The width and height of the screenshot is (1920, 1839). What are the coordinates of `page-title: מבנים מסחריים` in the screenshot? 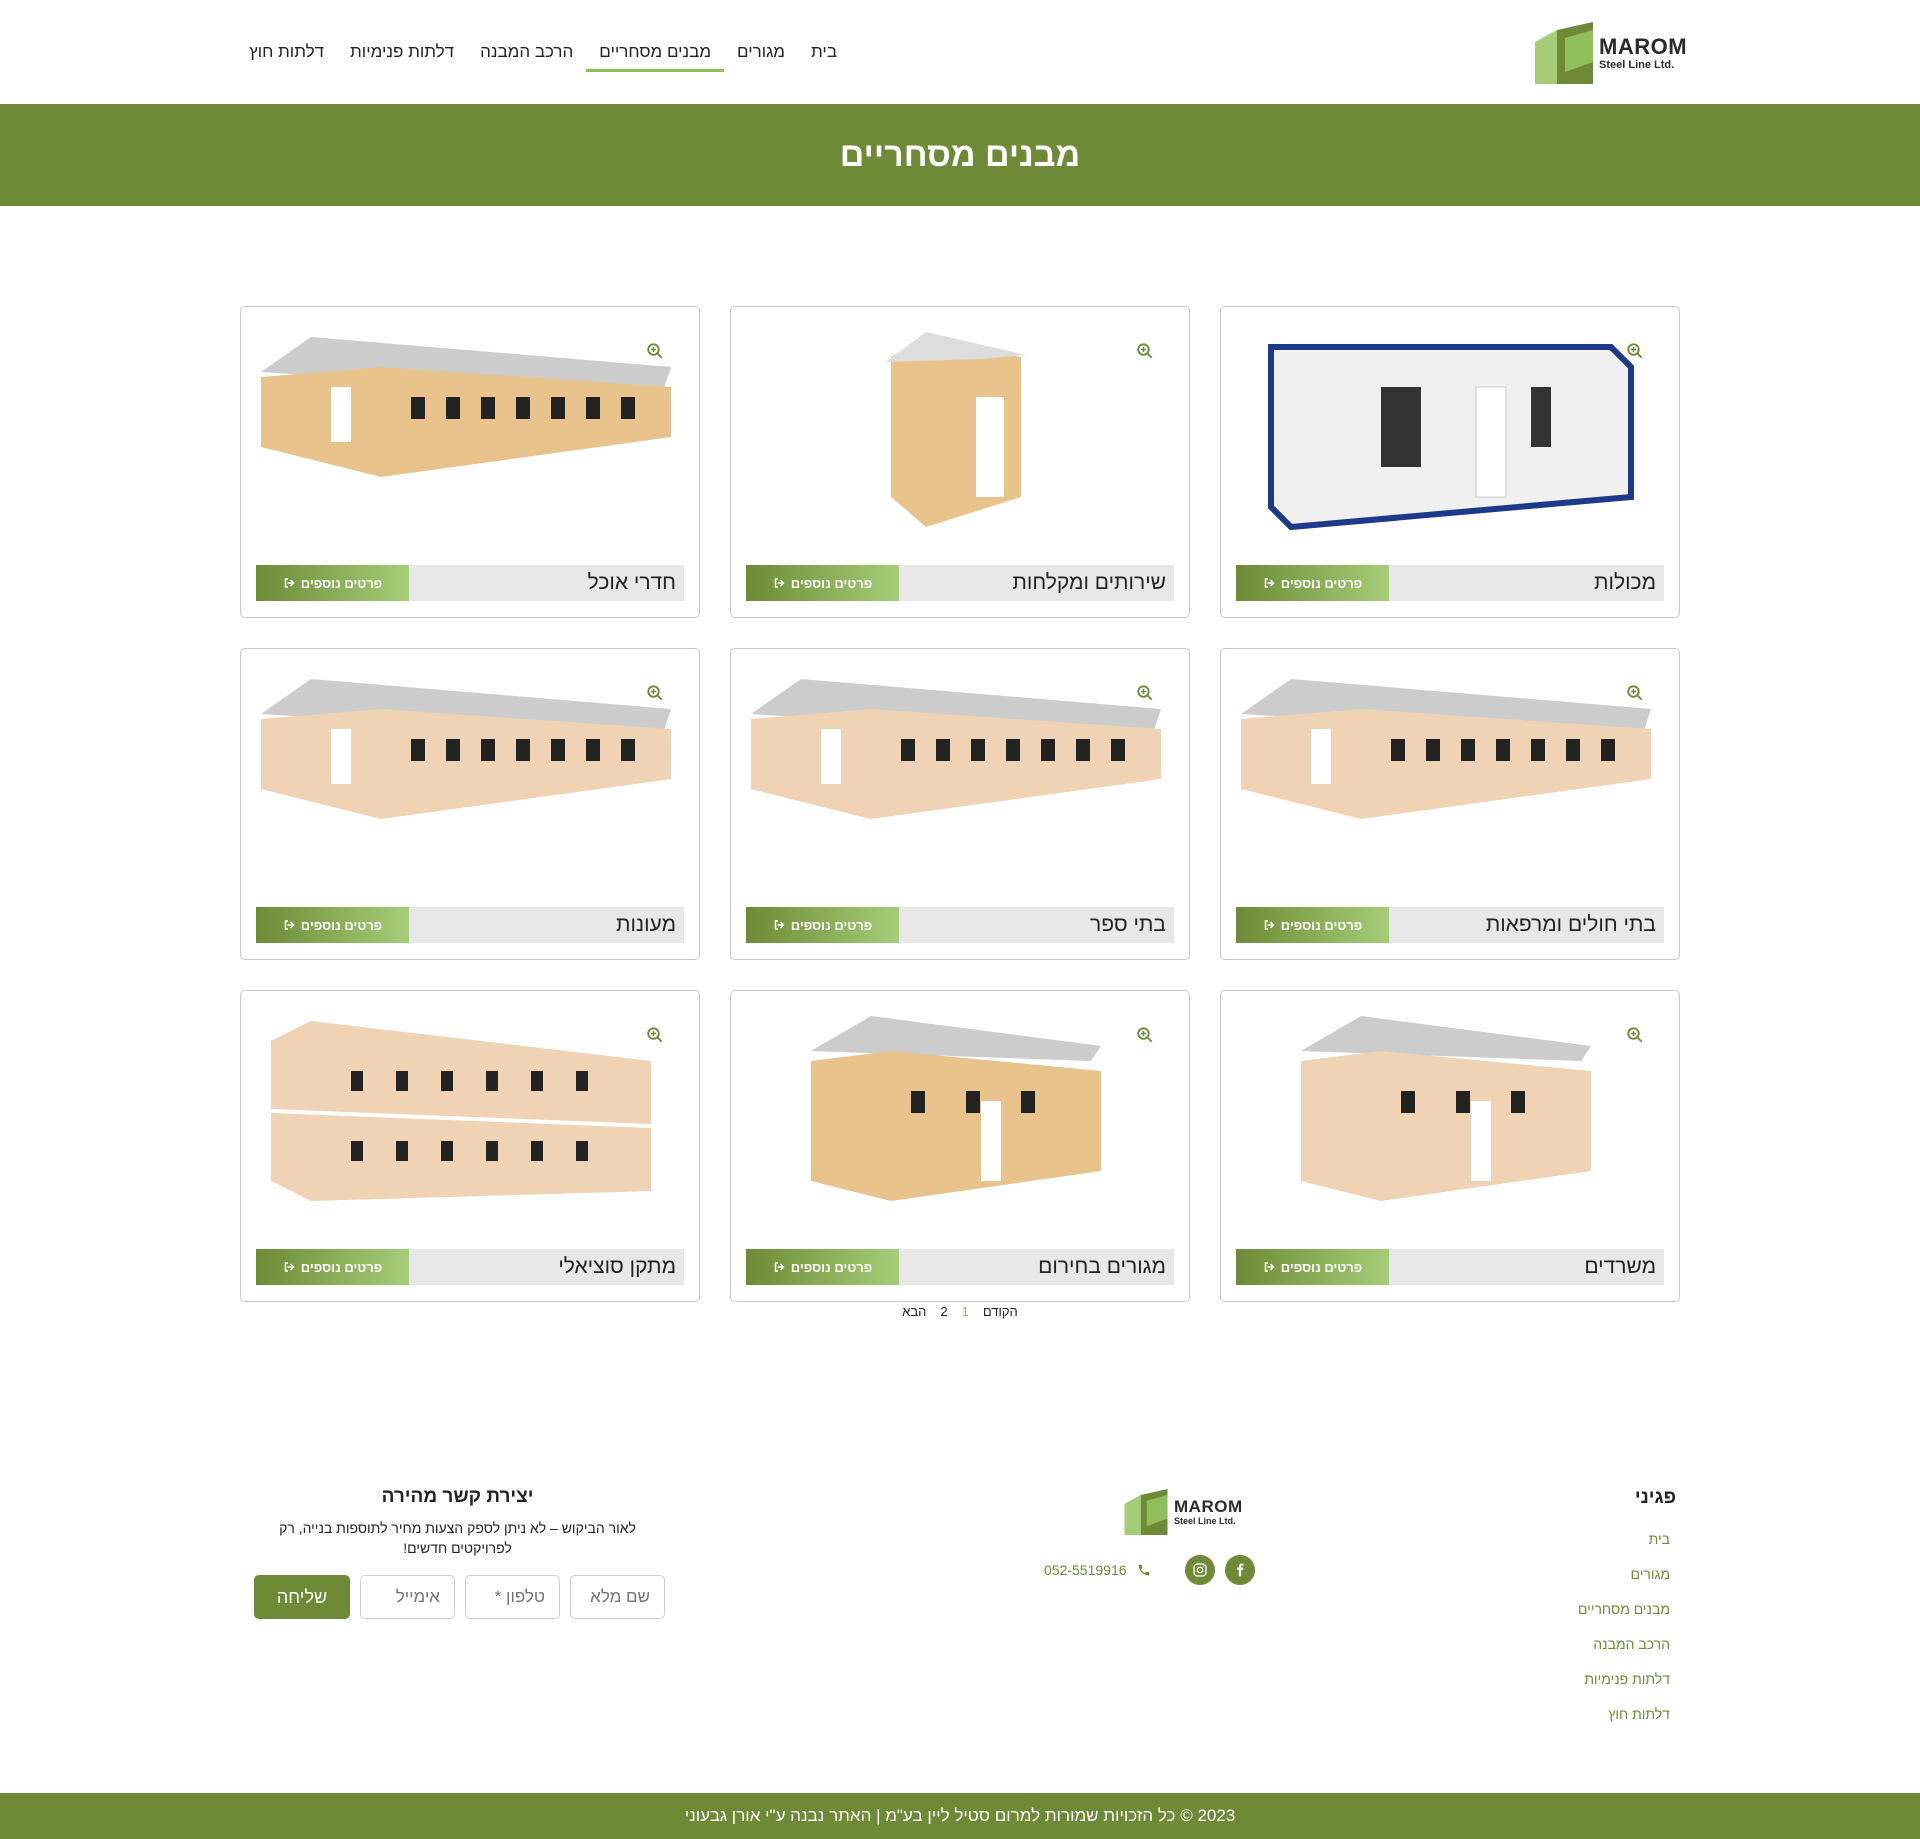 It's located at (960, 154).